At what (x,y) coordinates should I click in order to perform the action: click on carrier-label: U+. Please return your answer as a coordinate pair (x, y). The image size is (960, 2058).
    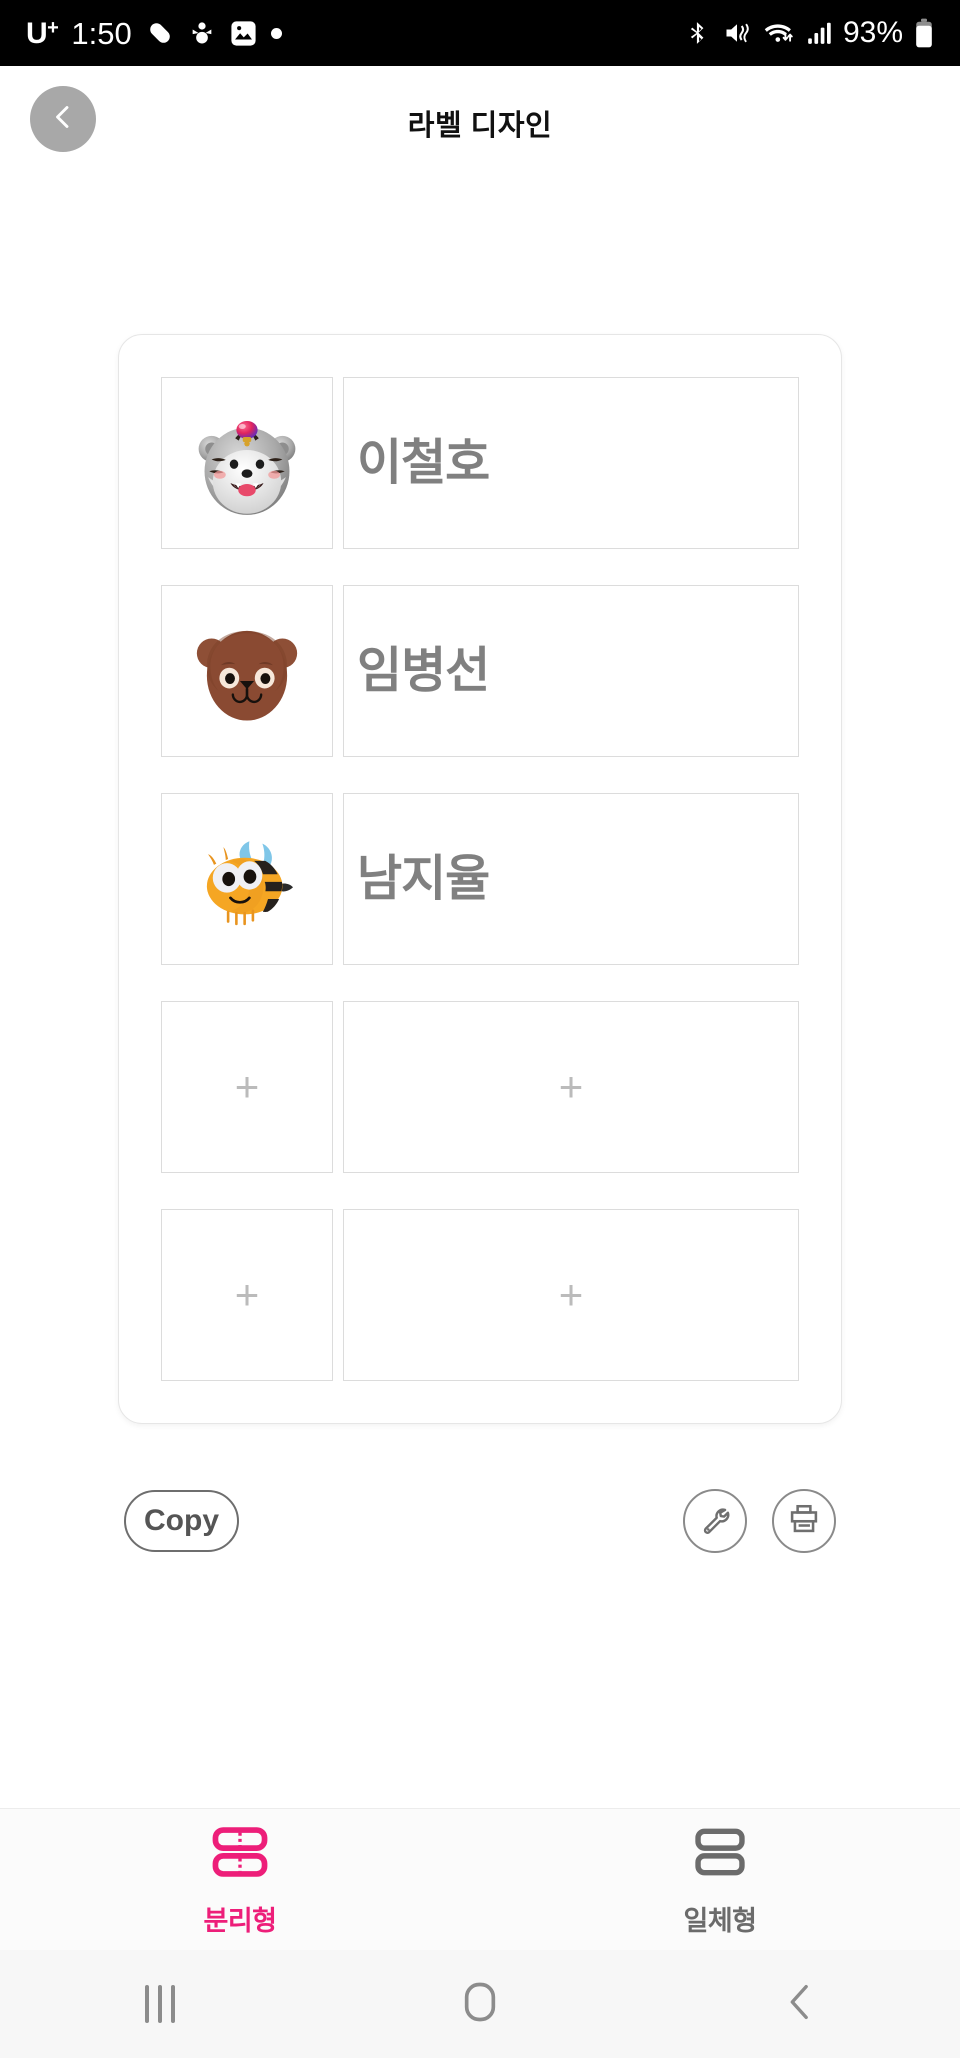
    Looking at the image, I should click on (42, 33).